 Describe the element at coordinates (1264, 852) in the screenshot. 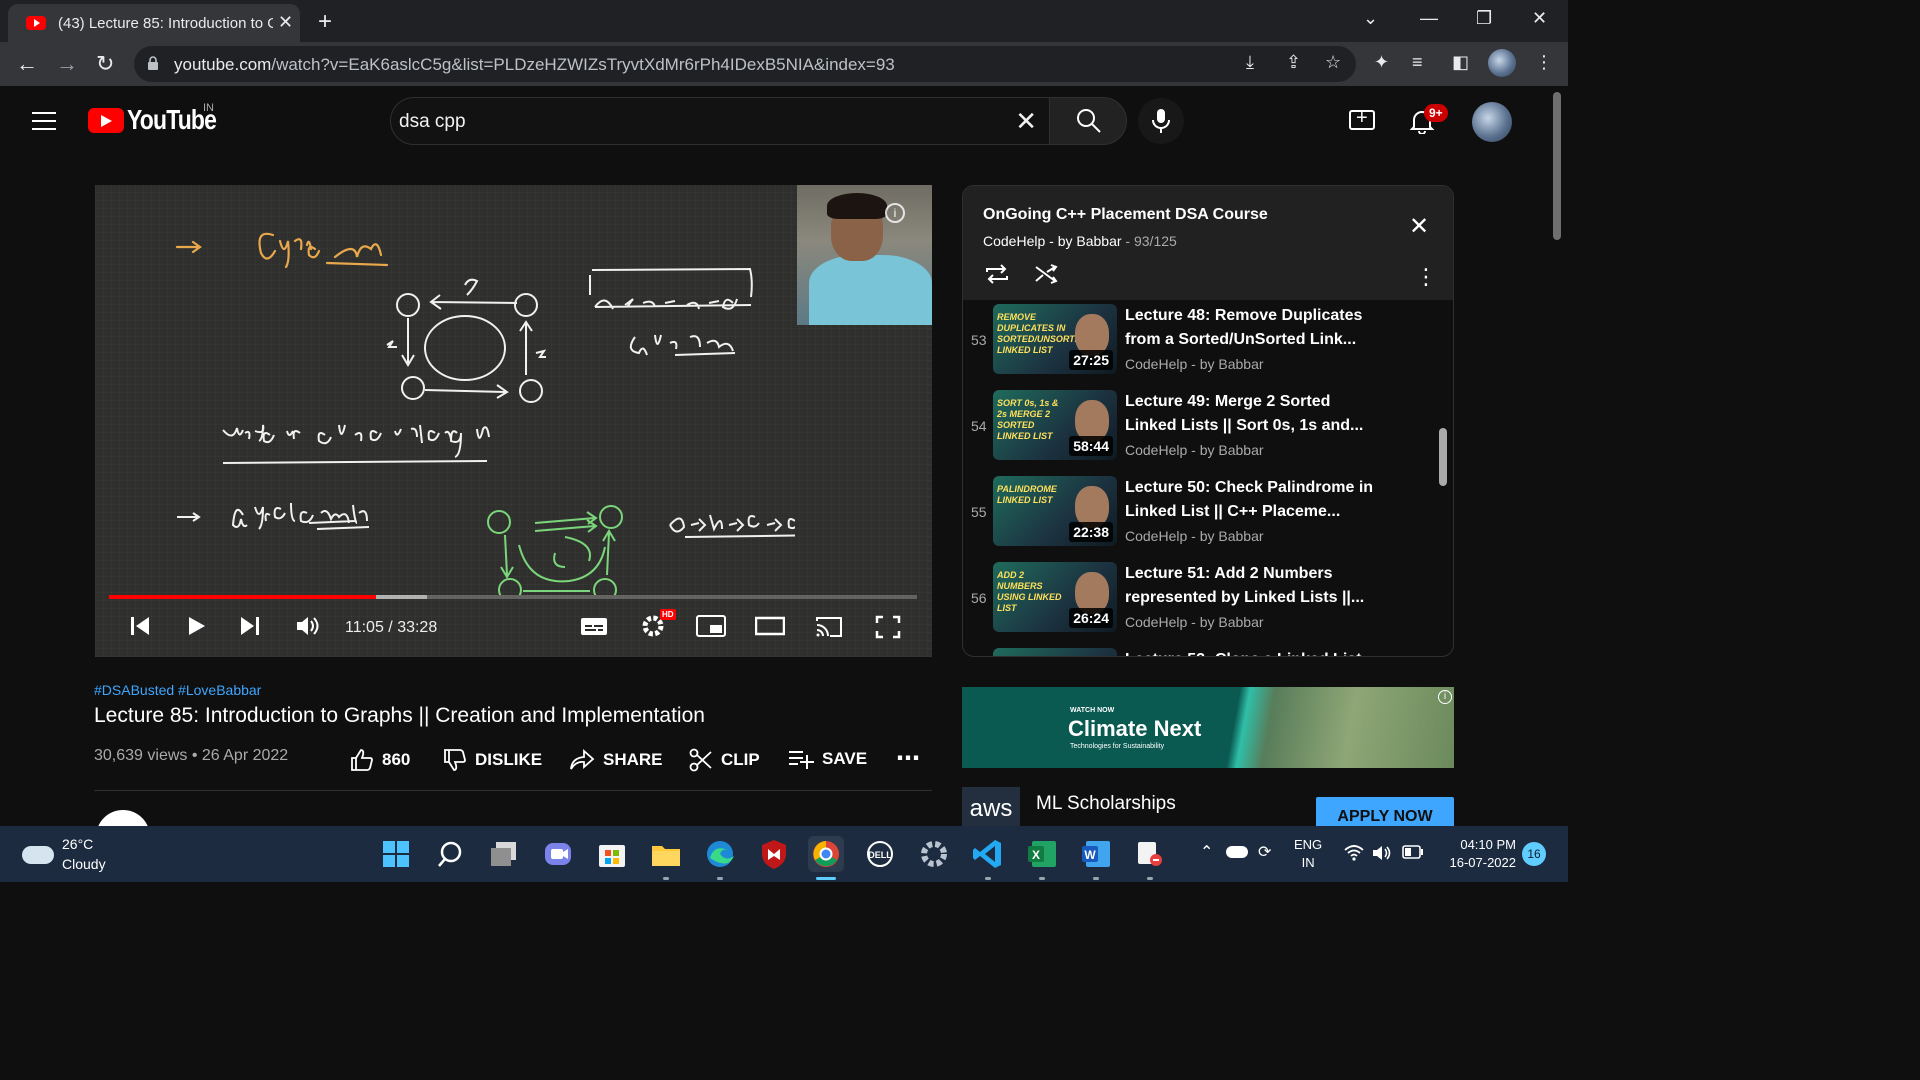

I see `sync-icon: ⟳` at that location.